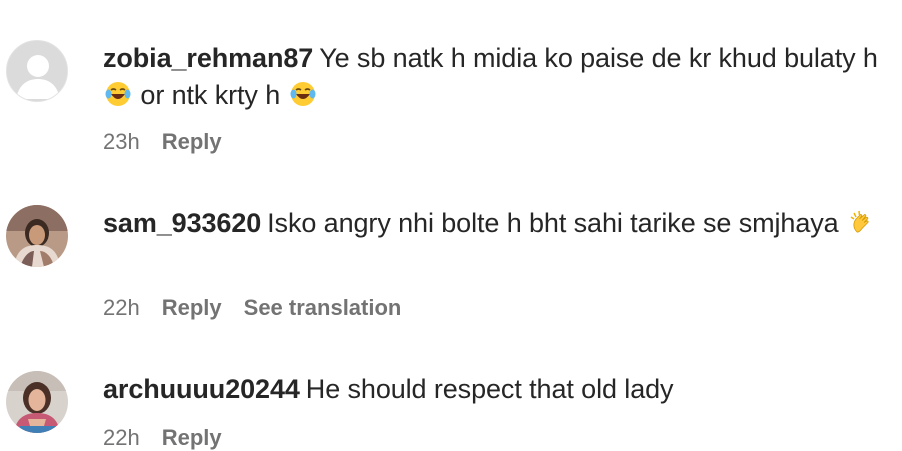  Describe the element at coordinates (121, 141) in the screenshot. I see `comment-timestamp: 23h` at that location.